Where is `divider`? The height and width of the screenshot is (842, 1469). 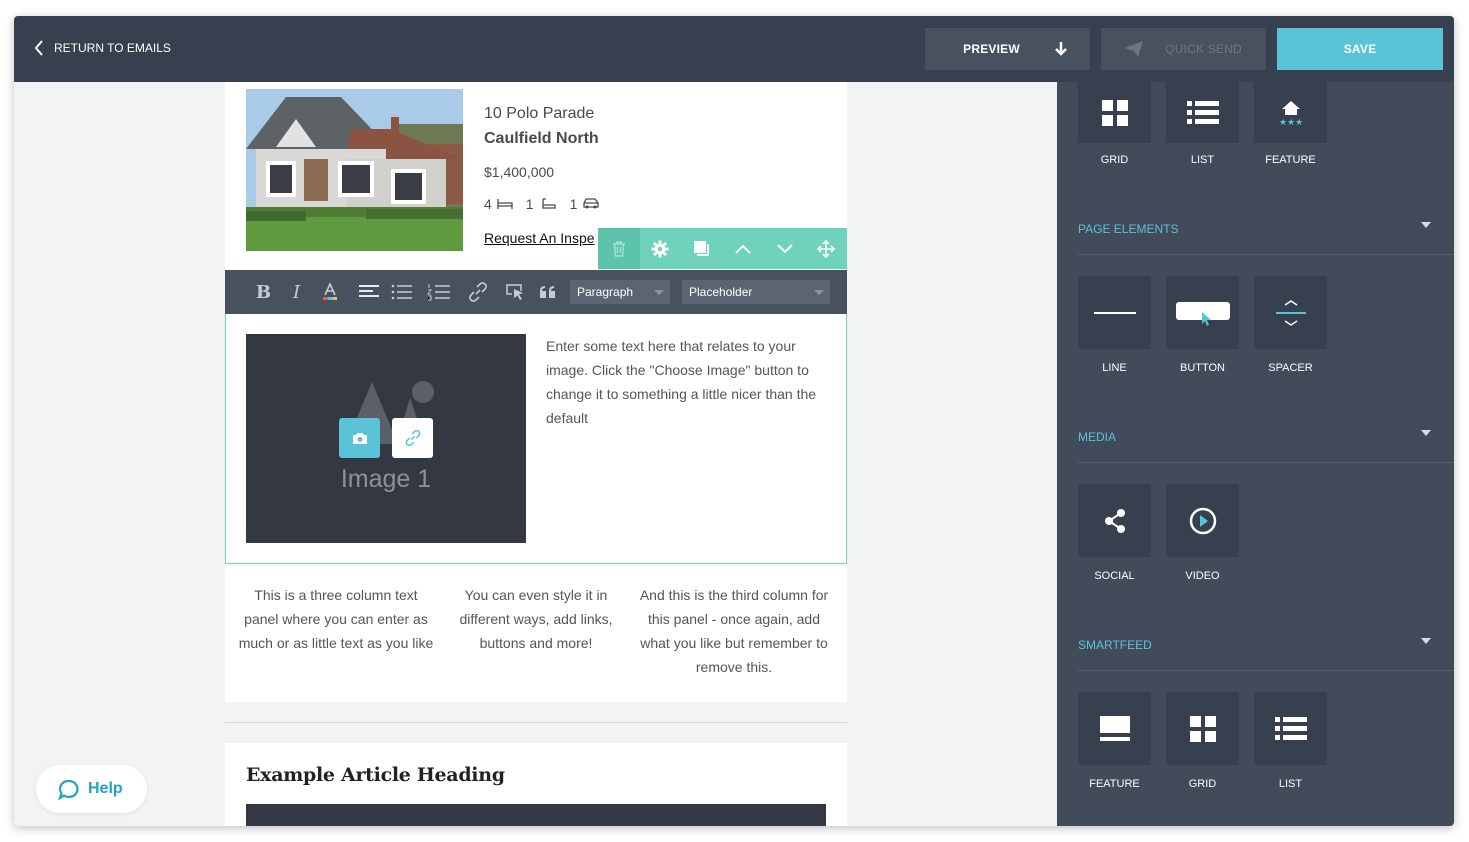
divider is located at coordinates (536, 722).